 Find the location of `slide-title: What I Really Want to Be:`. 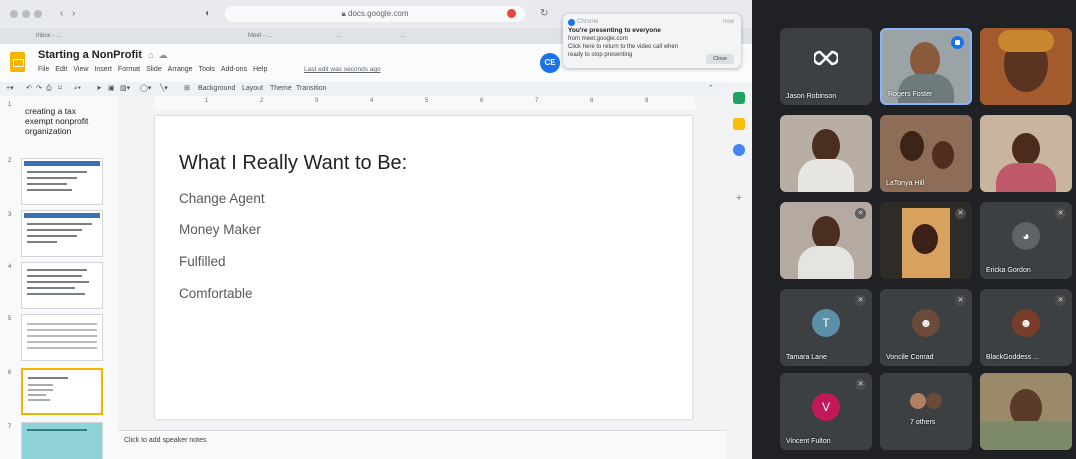

slide-title: What I Really Want to Be: is located at coordinates (293, 163).